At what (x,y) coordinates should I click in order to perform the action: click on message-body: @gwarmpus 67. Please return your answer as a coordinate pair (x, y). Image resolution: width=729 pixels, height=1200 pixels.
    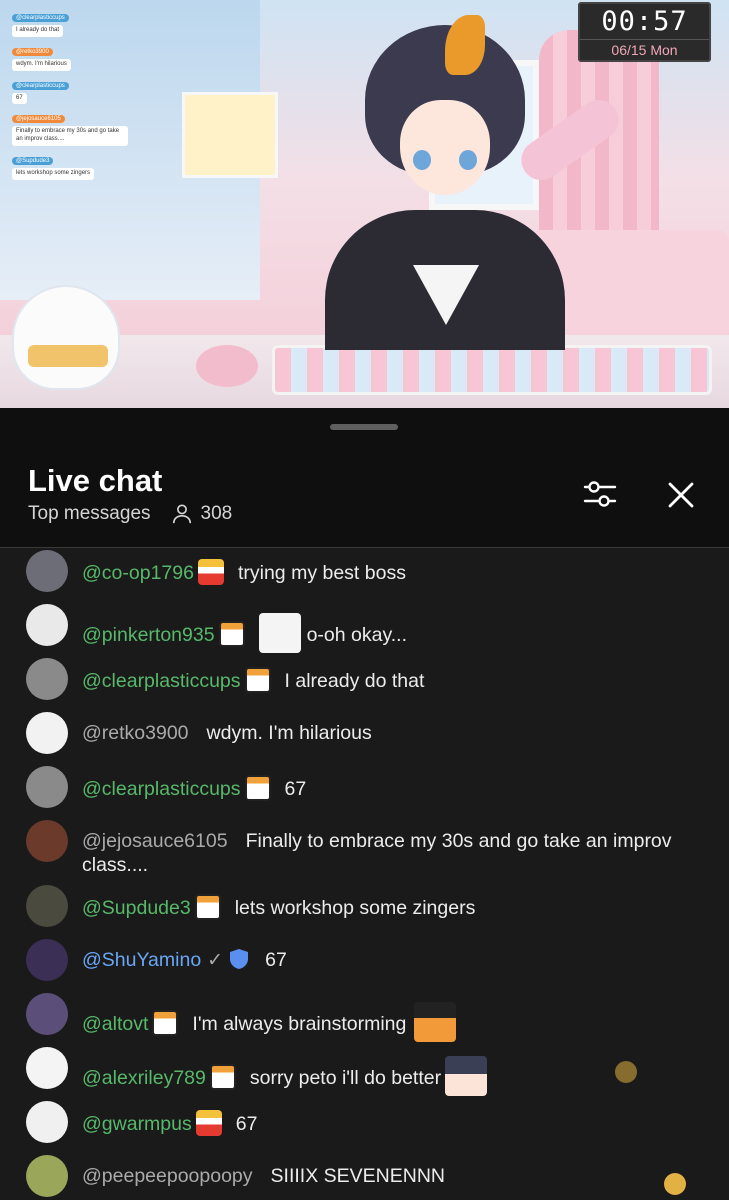
    Looking at the image, I should click on (169, 1123).